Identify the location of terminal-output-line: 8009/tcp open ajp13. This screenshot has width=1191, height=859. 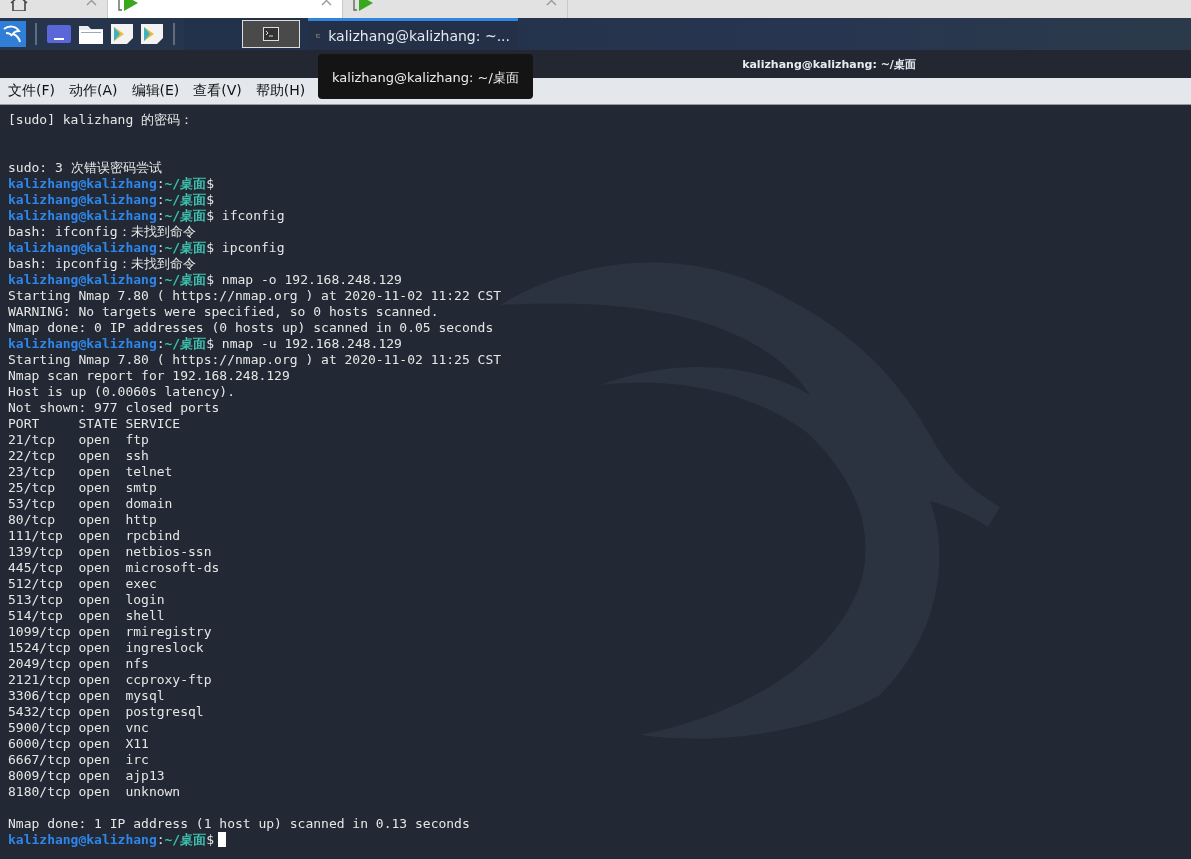
(86, 775).